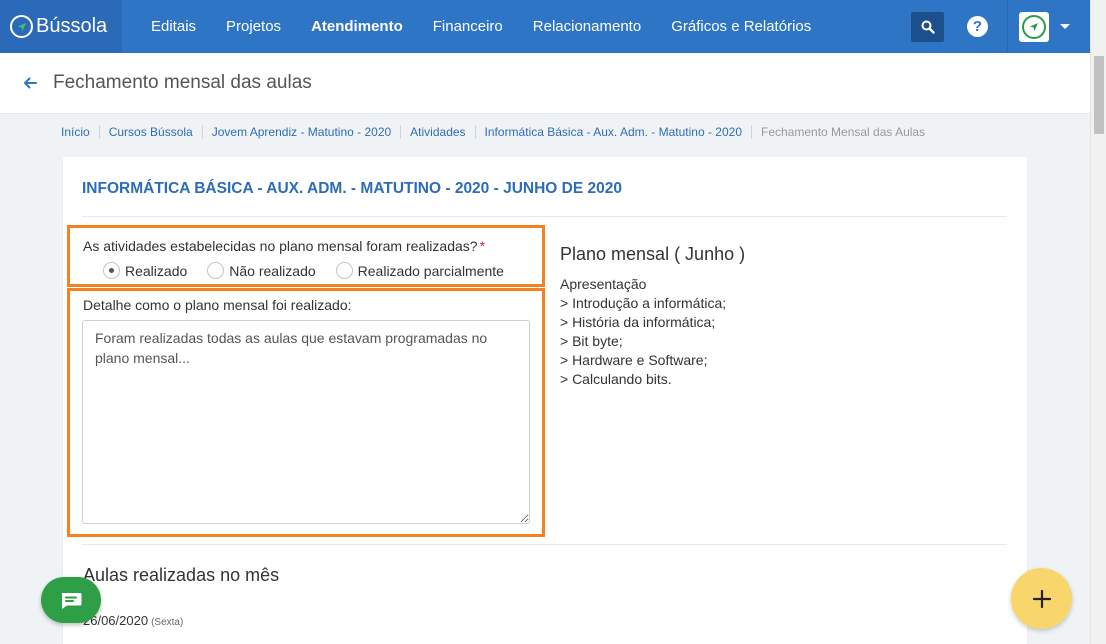  Describe the element at coordinates (156, 270) in the screenshot. I see `radio-label: Realizado` at that location.